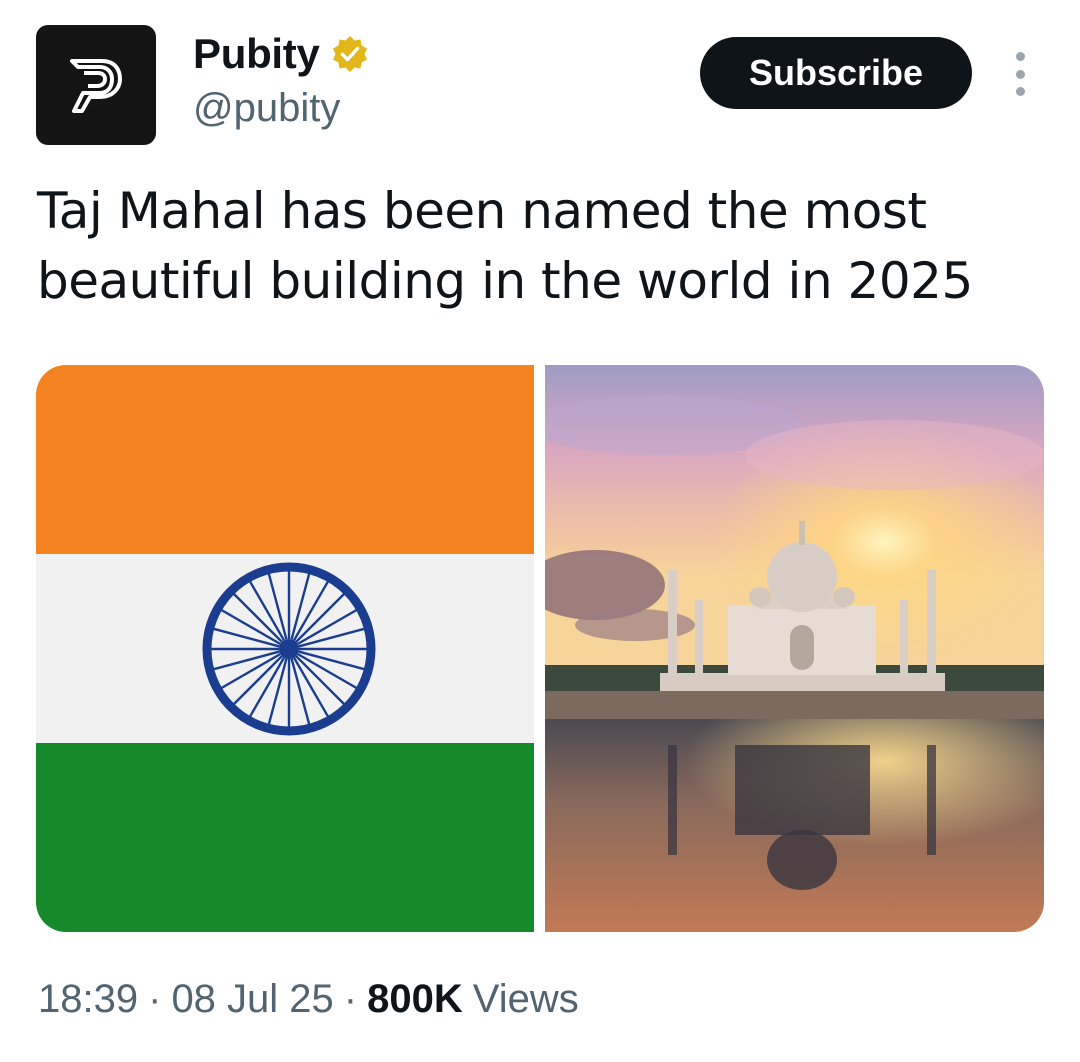  I want to click on author-display-name: Pubity, so click(256, 54).